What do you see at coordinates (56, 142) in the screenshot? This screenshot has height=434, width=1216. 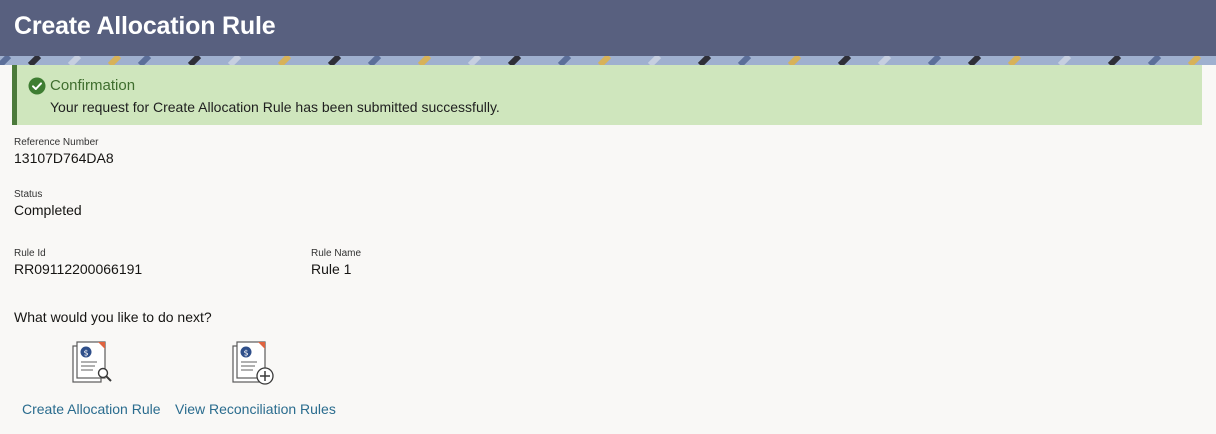 I see `reference-number-label: Reference Number` at bounding box center [56, 142].